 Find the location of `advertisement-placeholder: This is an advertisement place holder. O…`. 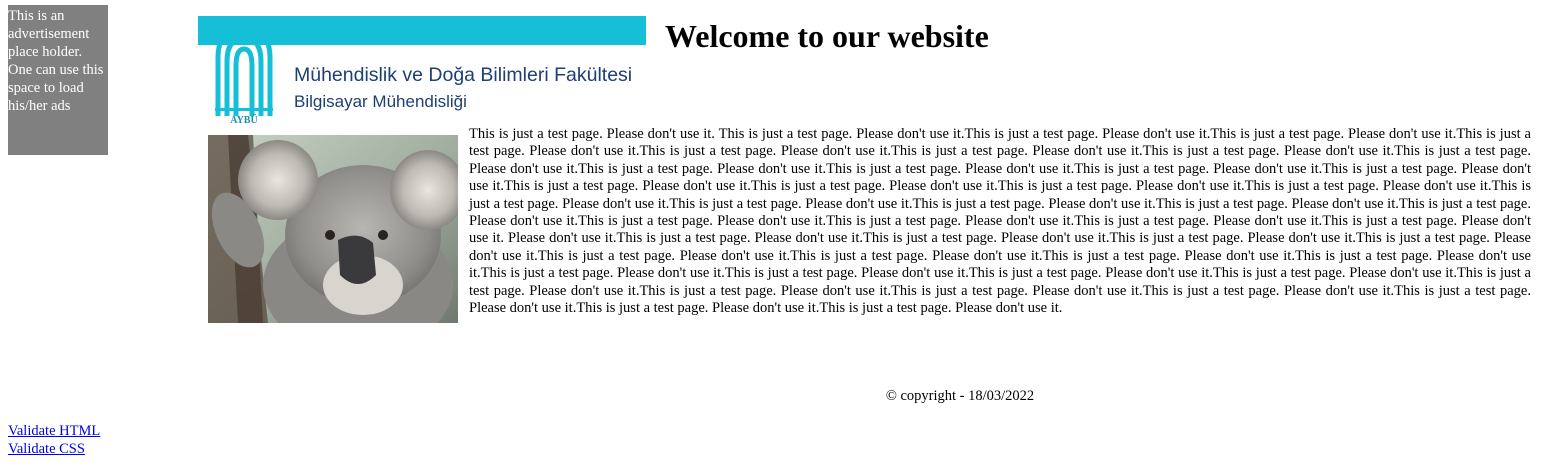

advertisement-placeholder: This is an advertisement place holder. O… is located at coordinates (58, 80).